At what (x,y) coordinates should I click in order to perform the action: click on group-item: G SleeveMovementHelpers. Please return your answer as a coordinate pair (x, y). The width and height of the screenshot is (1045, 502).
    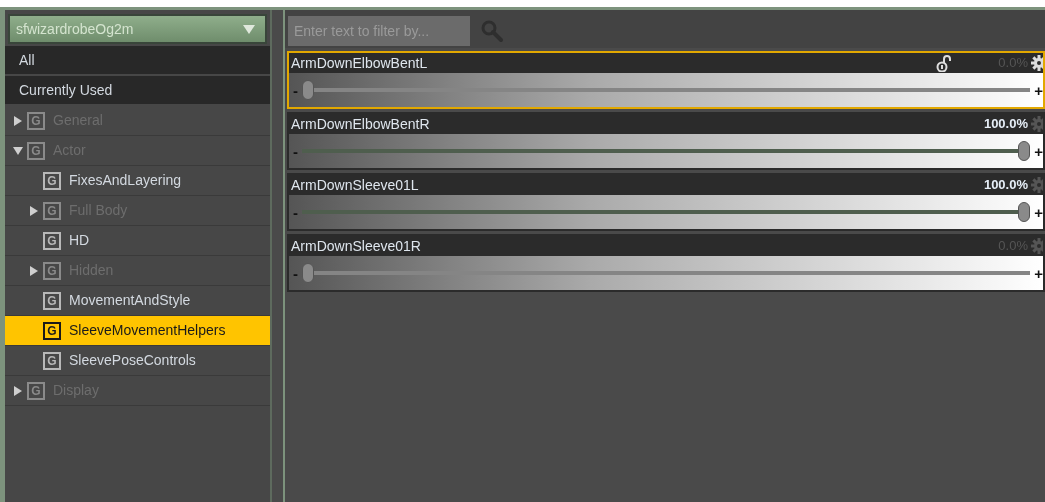
    Looking at the image, I should click on (137, 331).